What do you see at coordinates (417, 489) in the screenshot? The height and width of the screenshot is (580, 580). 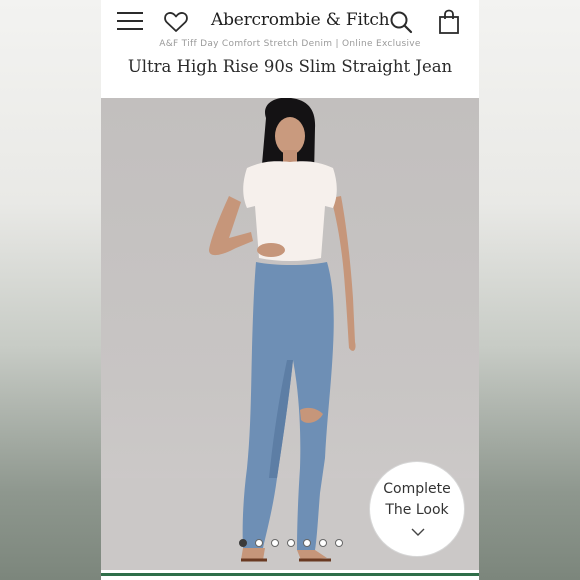 I see `complete-look-line1: Complete` at bounding box center [417, 489].